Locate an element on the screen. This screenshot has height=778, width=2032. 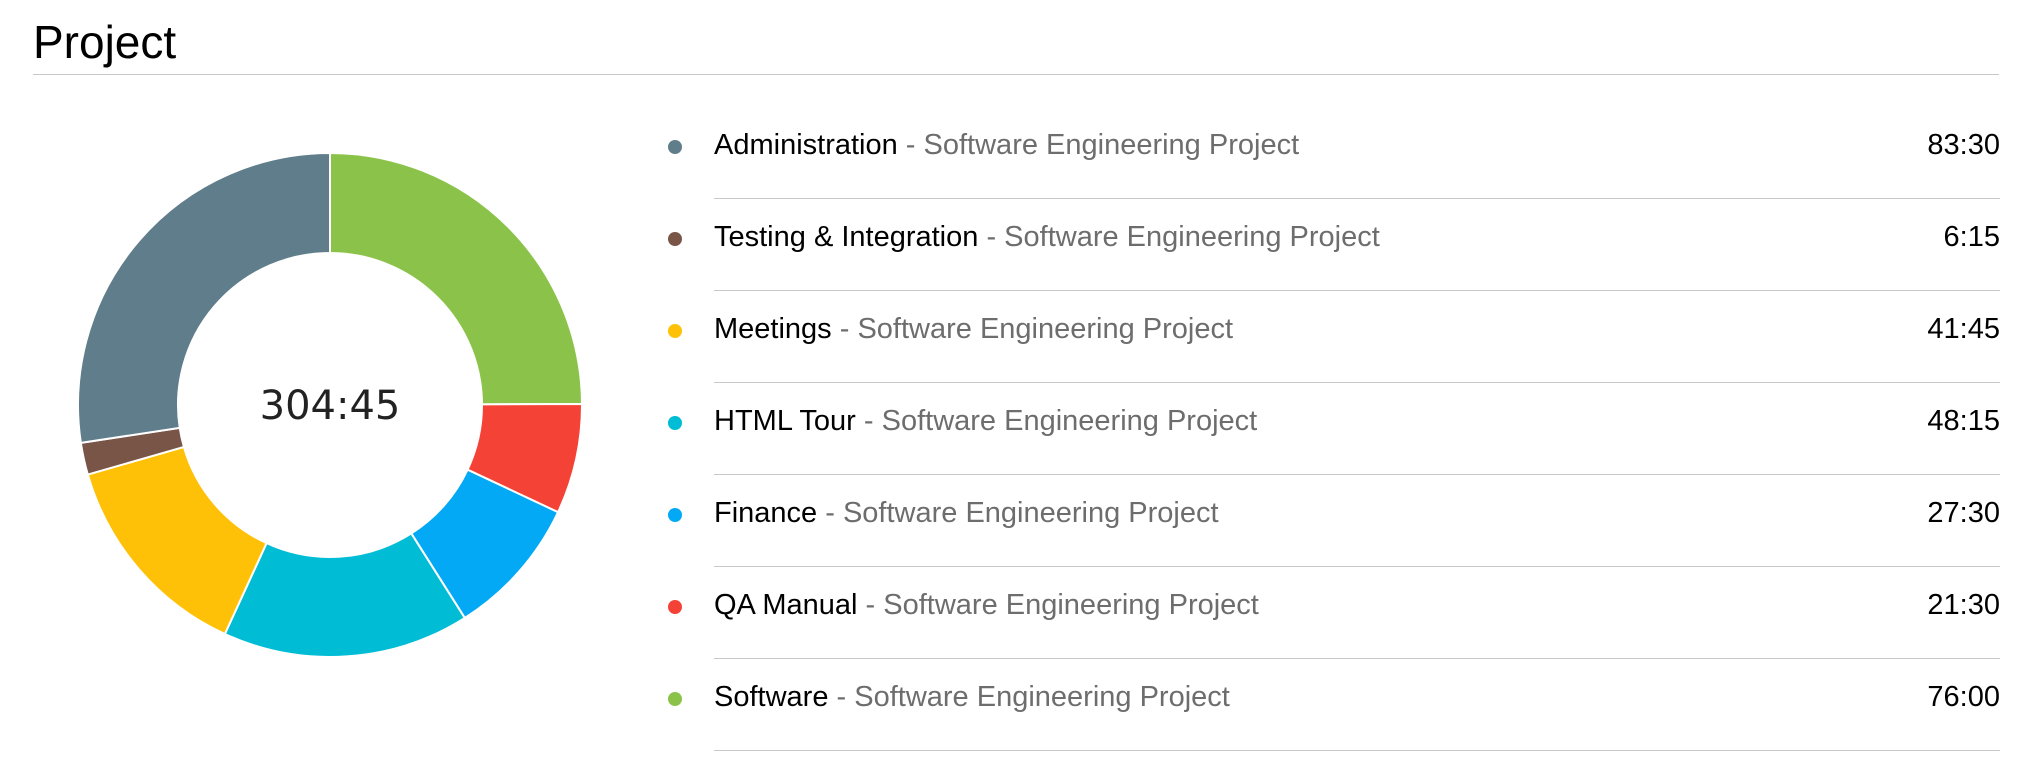
legend-value: 21:30 is located at coordinates (1963, 605).